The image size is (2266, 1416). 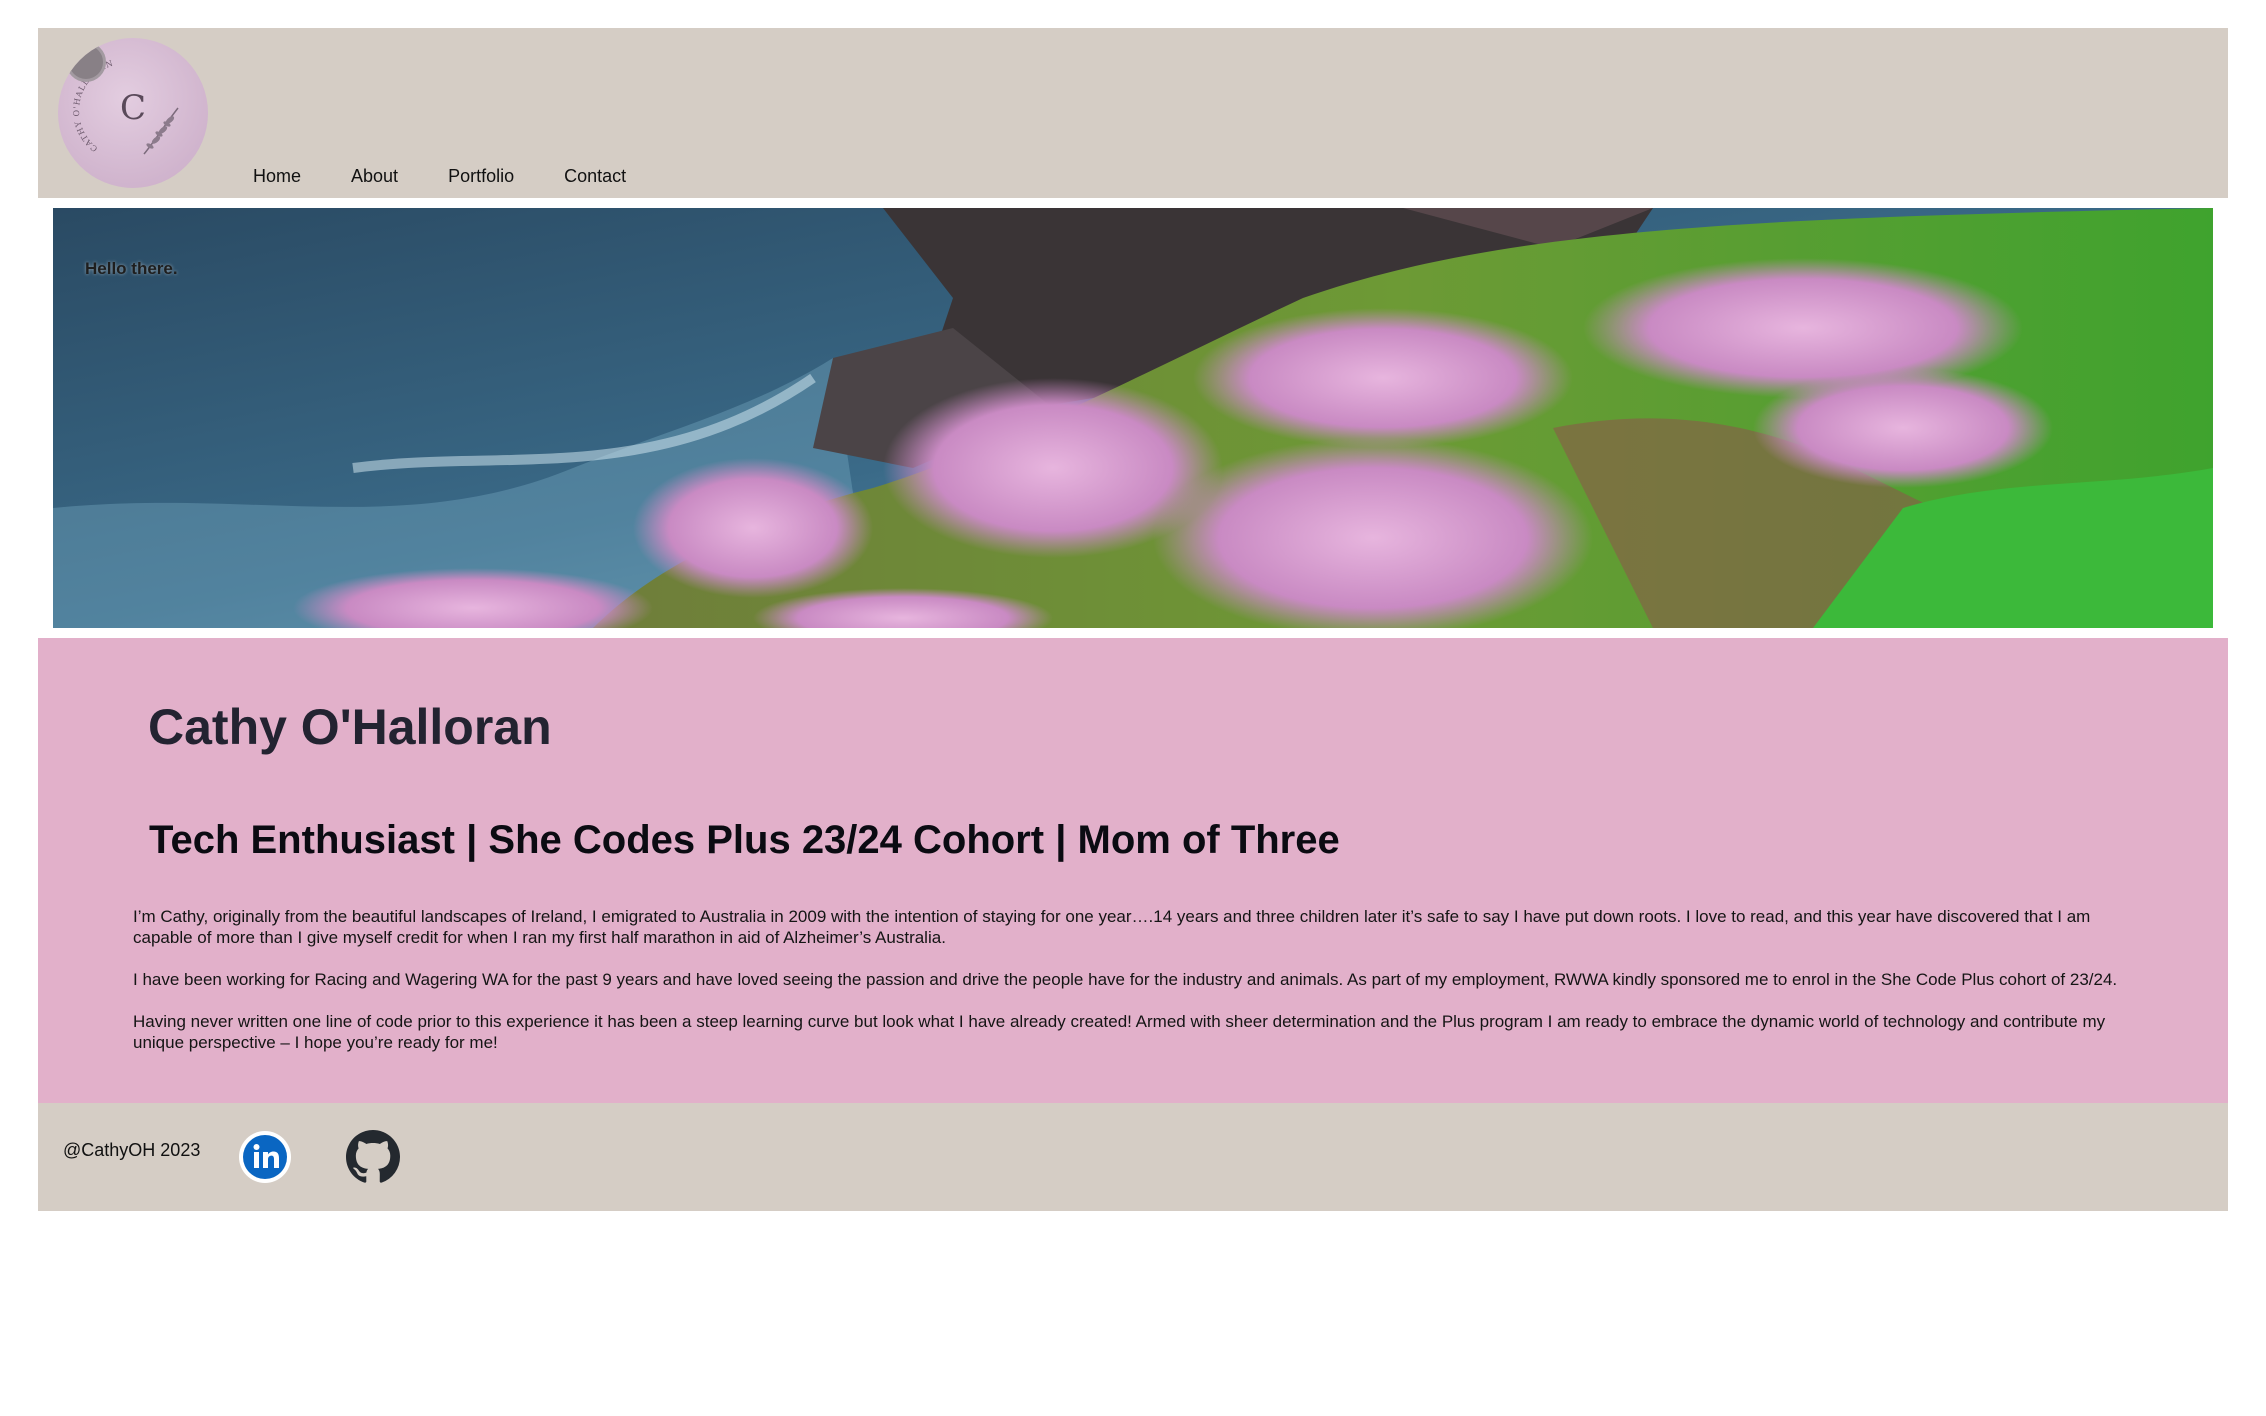 I want to click on main-nav: Home About Portfolio Contact, so click(x=464, y=176).